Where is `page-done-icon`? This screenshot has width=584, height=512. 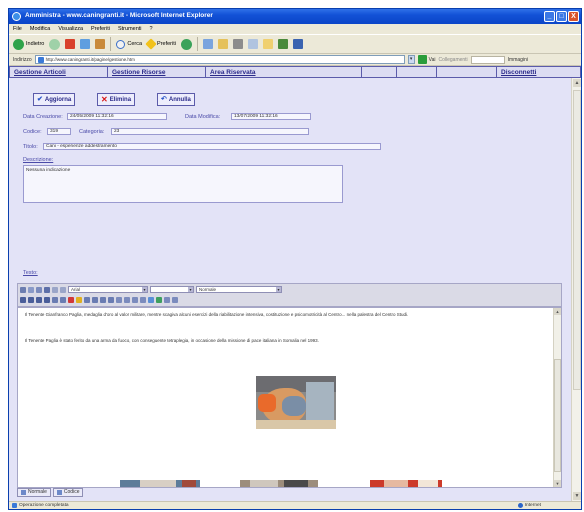 page-done-icon is located at coordinates (14, 505).